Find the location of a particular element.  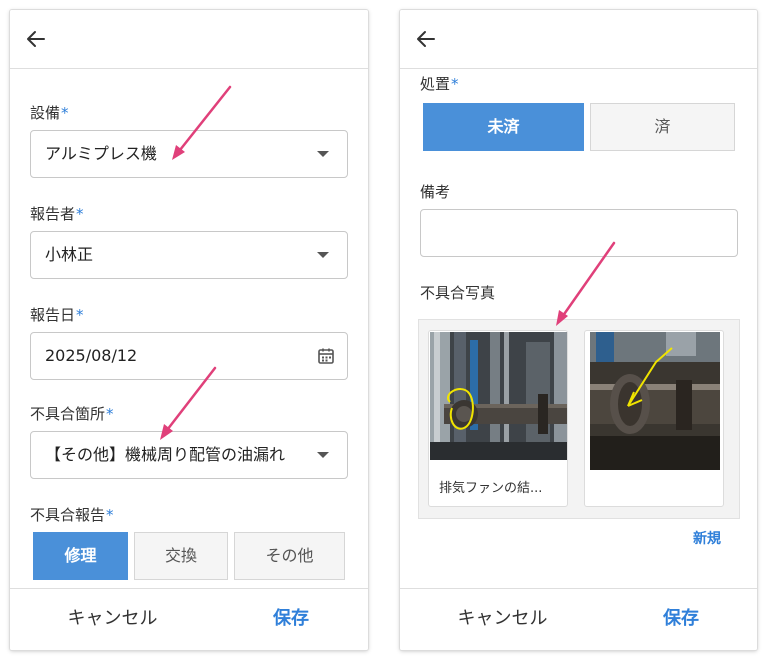

remarks-label: 備考 is located at coordinates (435, 191).